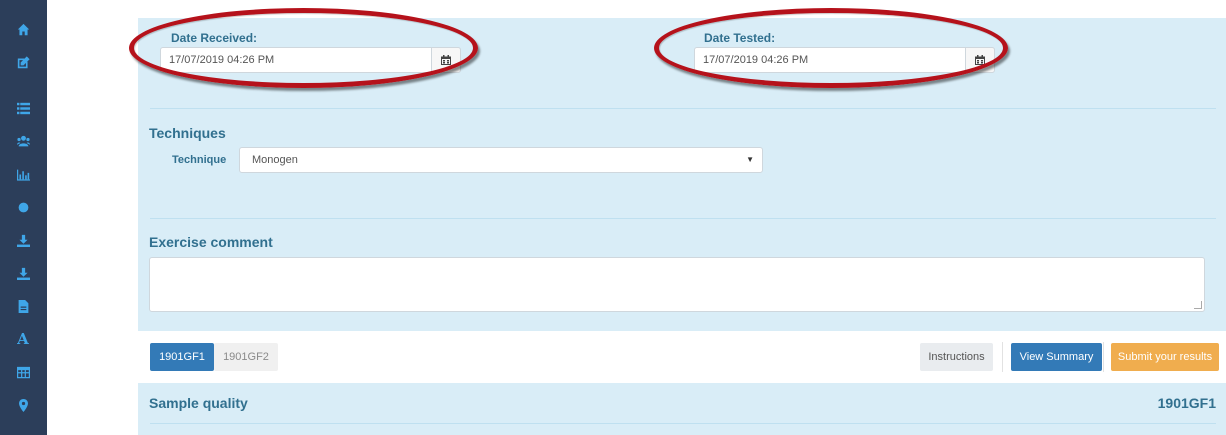 This screenshot has height=435, width=1226. I want to click on caret-down-icon: ▼, so click(750, 159).